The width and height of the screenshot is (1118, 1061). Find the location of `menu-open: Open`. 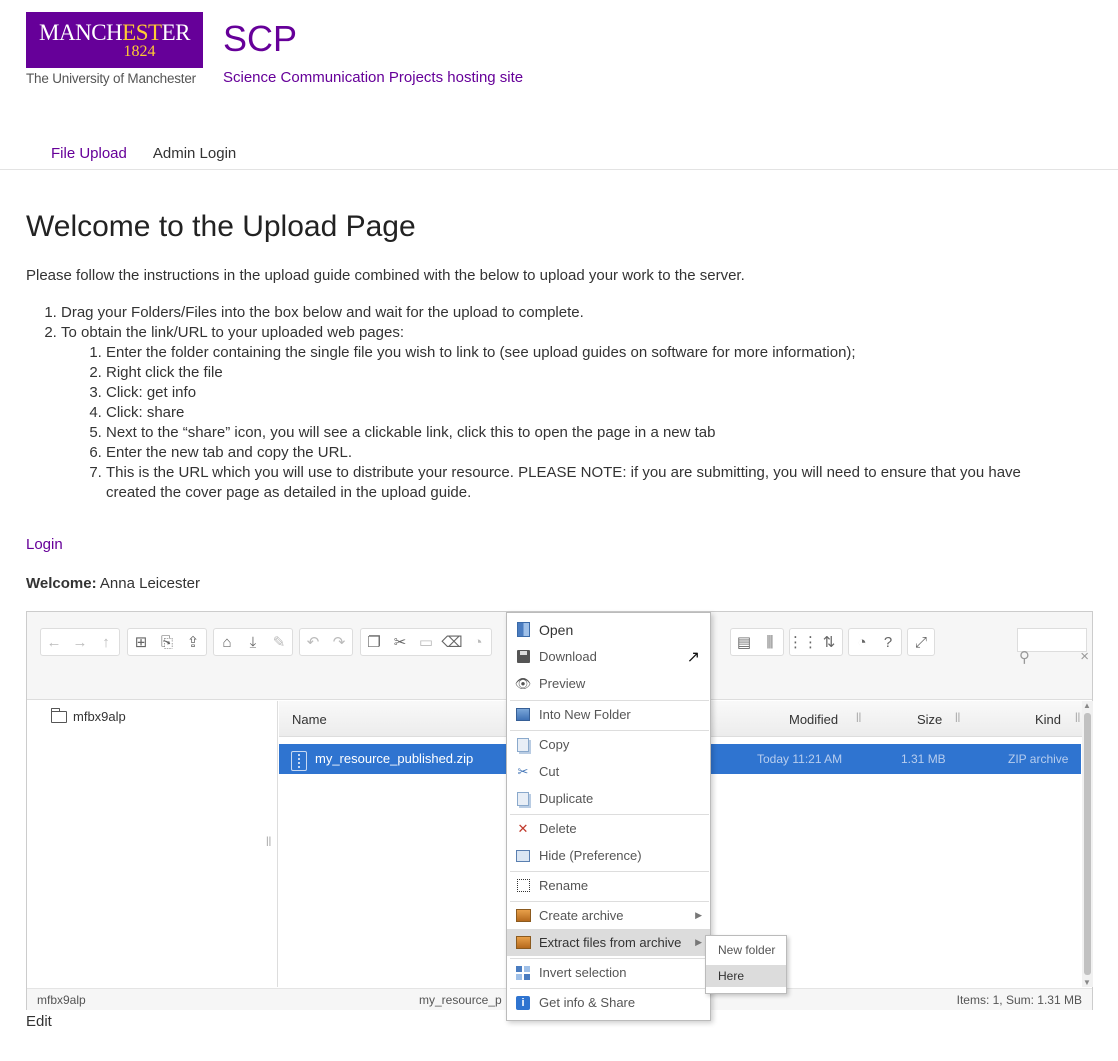

menu-open: Open is located at coordinates (608, 629).